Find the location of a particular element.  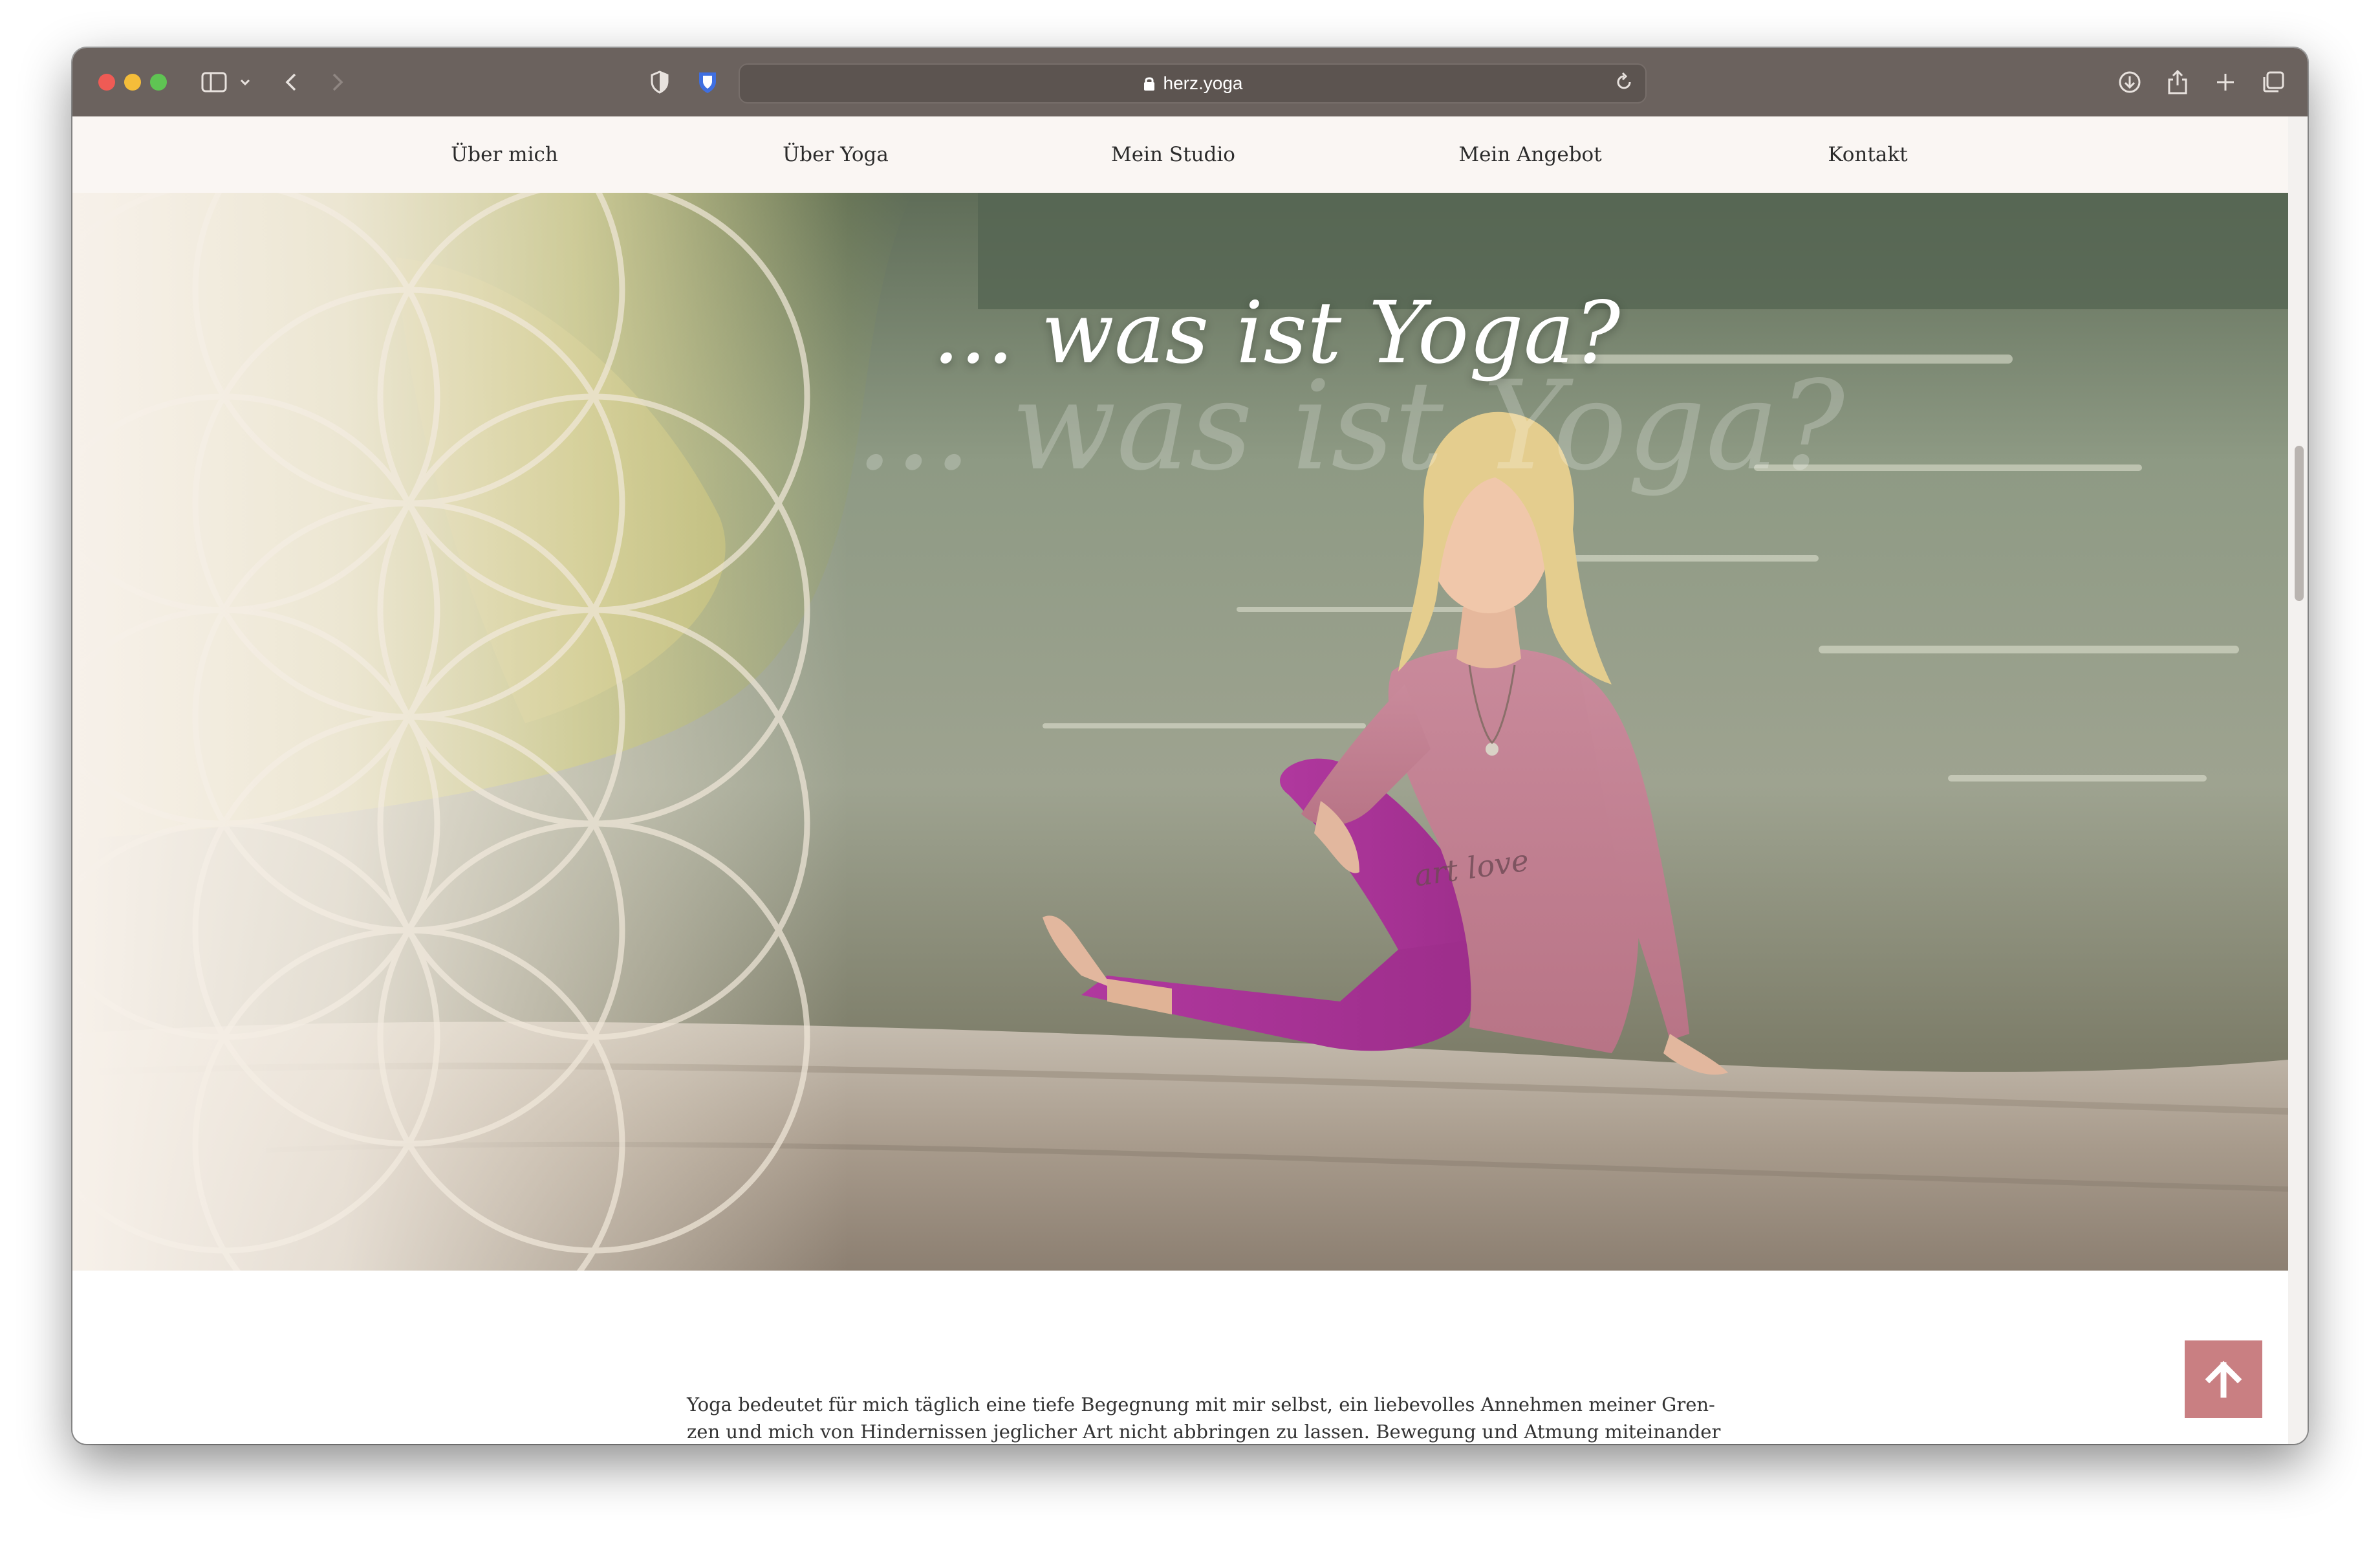

sidebar-toggle-icon is located at coordinates (214, 82).